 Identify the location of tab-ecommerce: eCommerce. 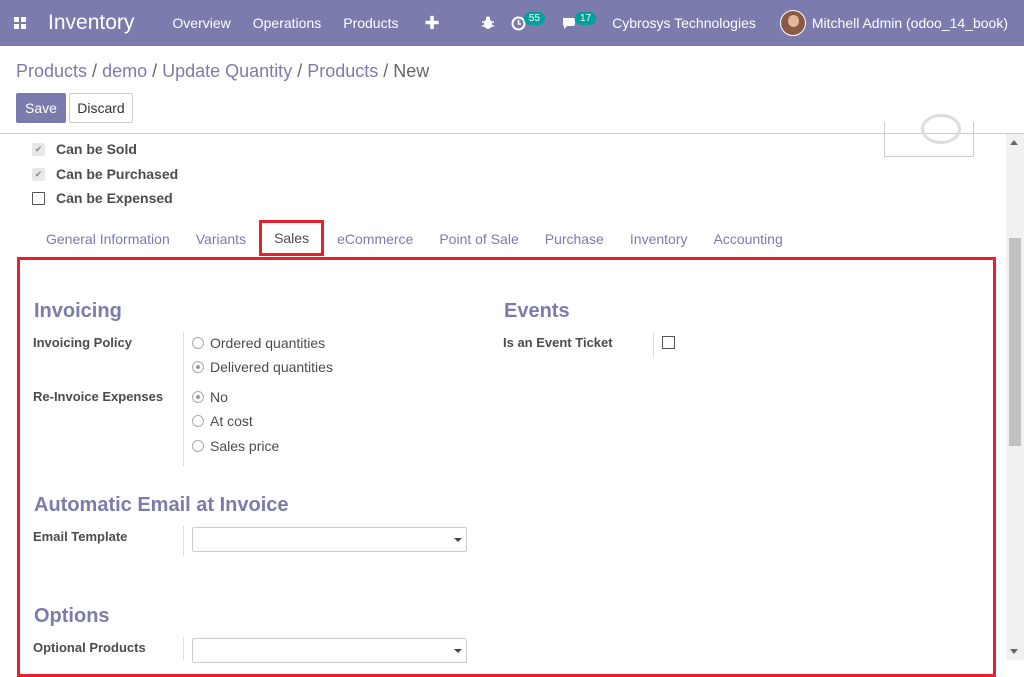
(375, 239).